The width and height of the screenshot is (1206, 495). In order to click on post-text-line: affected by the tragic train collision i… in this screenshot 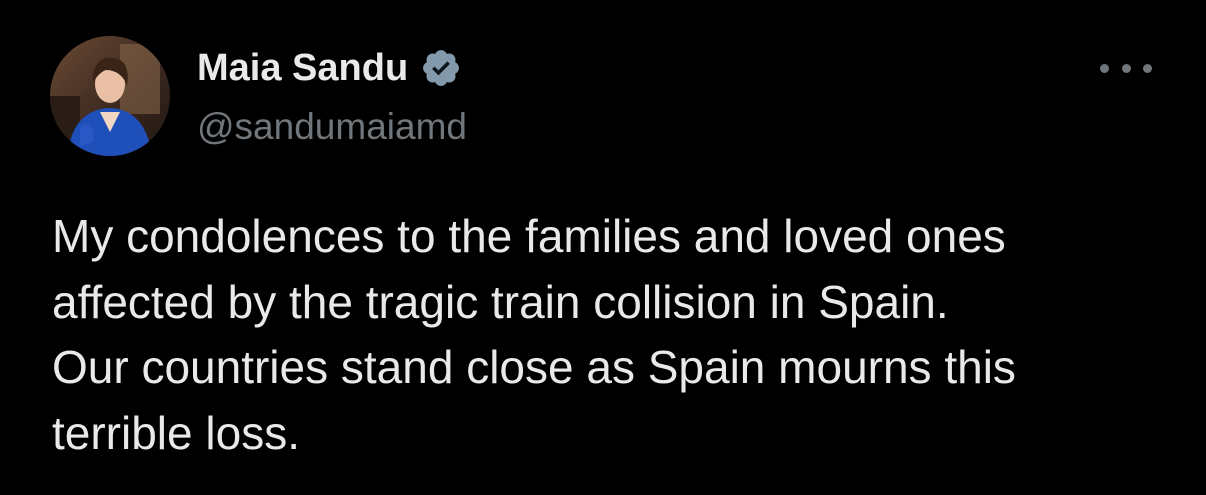, I will do `click(500, 301)`.